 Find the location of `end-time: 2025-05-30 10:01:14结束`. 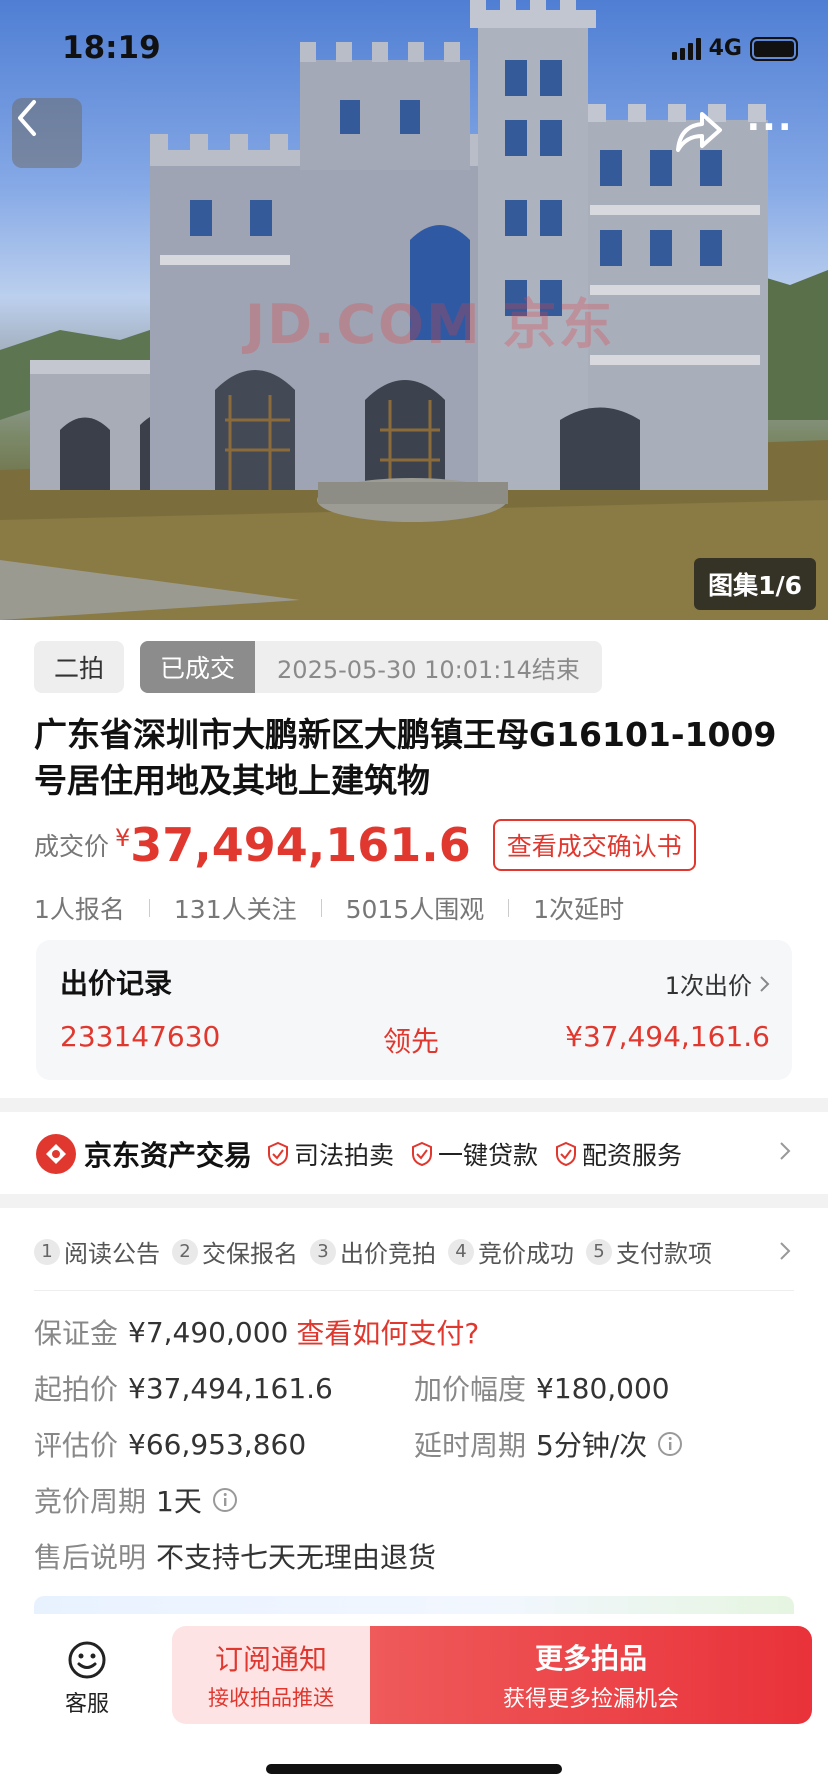

end-time: 2025-05-30 10:01:14结束 is located at coordinates (428, 667).